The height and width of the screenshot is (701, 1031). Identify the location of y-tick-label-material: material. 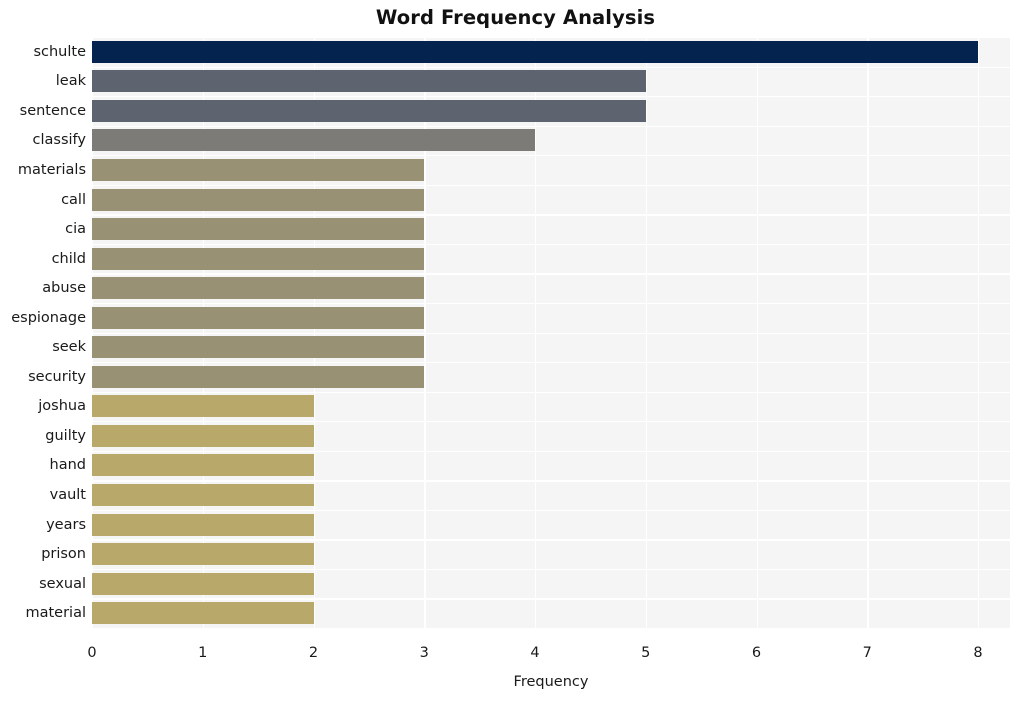
(55, 613).